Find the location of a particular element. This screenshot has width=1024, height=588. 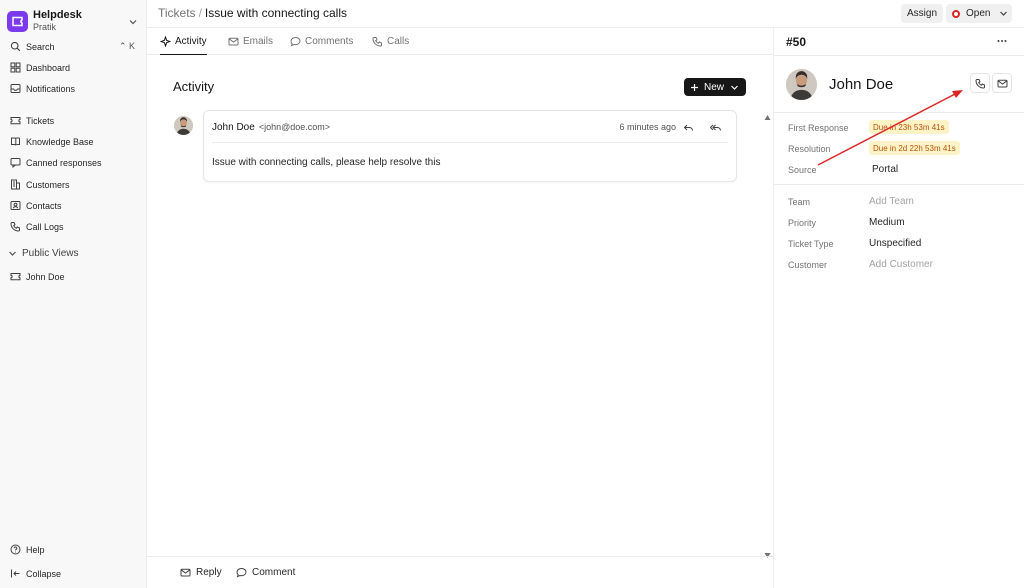

tab-activity: Activity is located at coordinates (183, 41).